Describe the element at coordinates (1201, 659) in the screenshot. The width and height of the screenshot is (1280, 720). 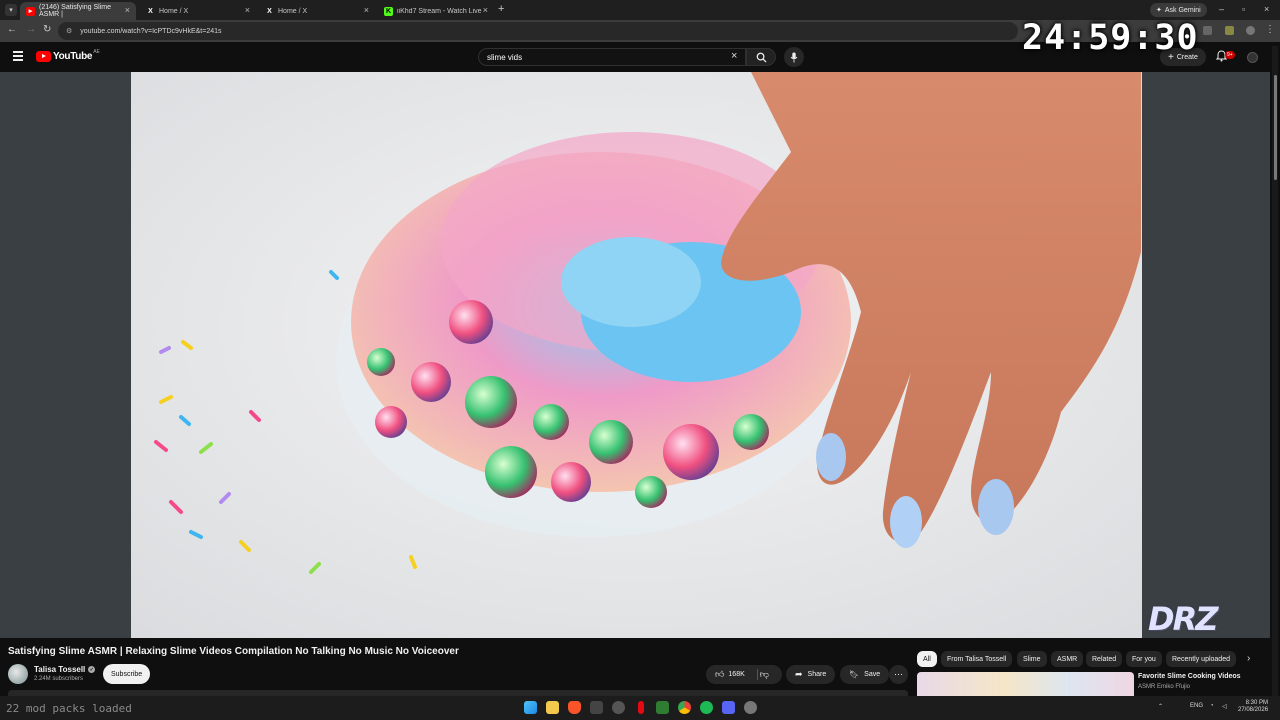
I see `chip-recently-uploaded: Recently uploaded` at that location.